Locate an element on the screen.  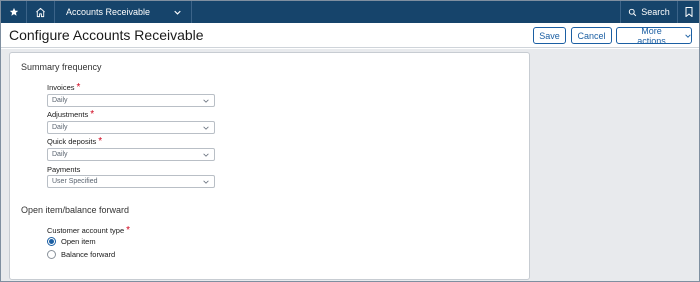
home-button is located at coordinates (41, 12).